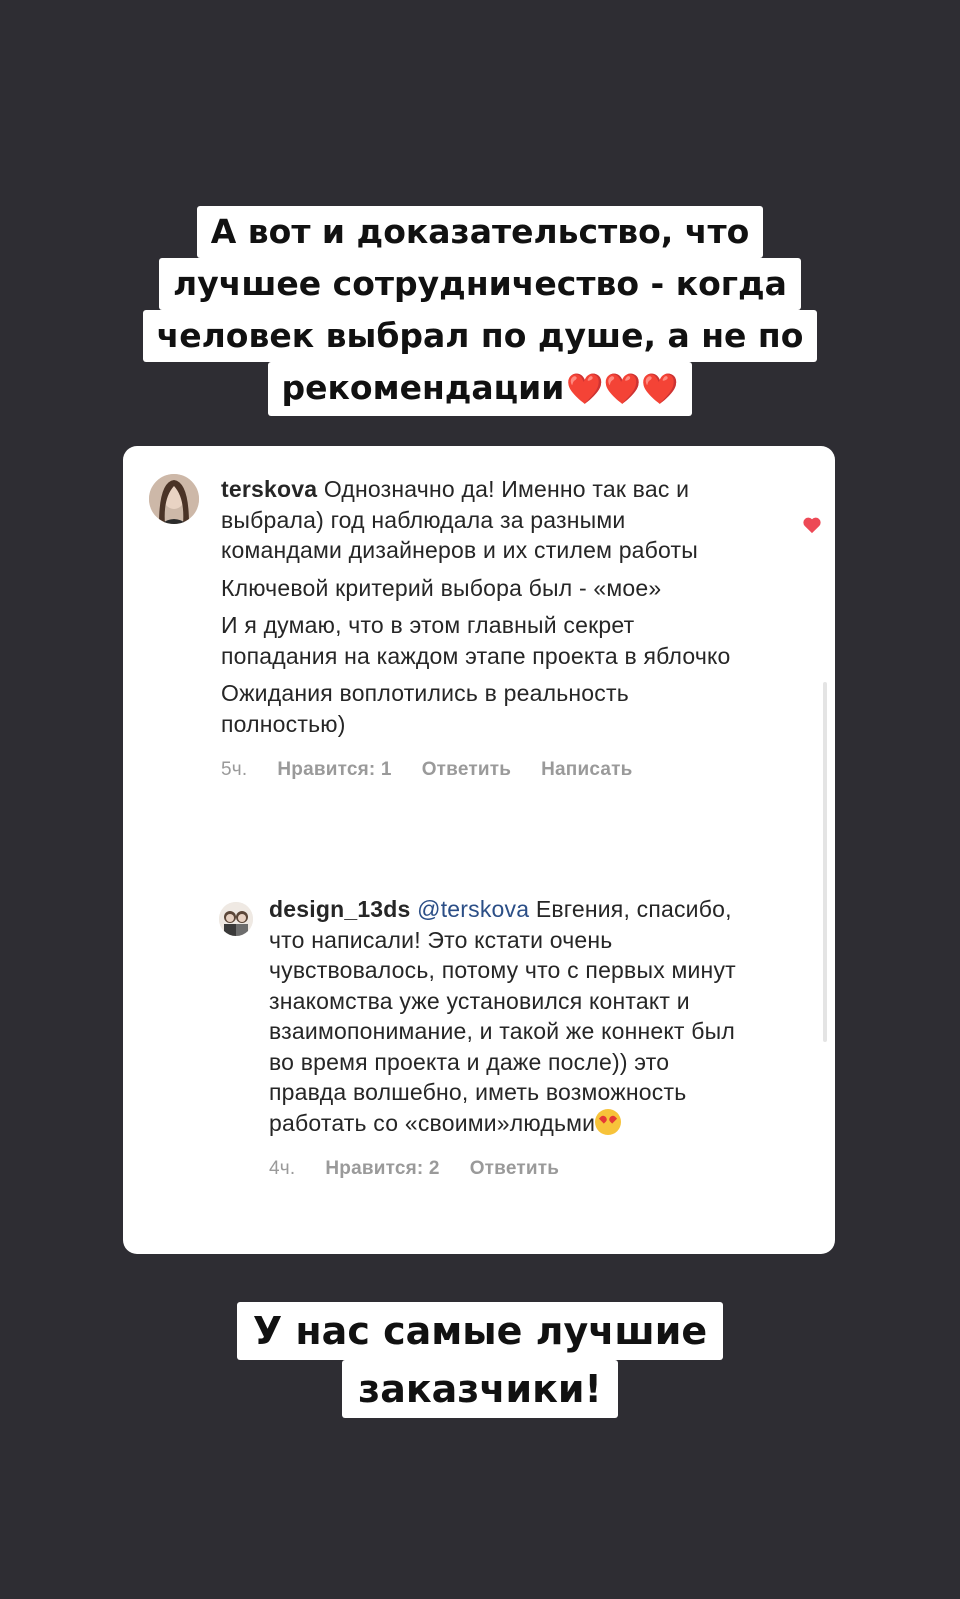 This screenshot has width=960, height=1599. I want to click on caption-line-text: рекомендации, so click(423, 387).